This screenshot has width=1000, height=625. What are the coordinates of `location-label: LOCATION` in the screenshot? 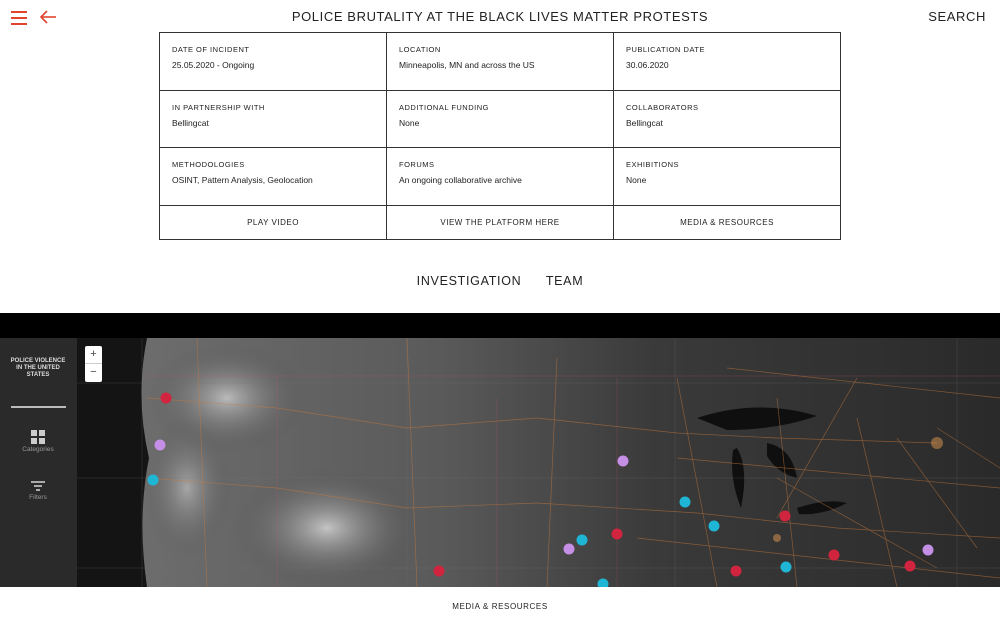 It's located at (420, 49).